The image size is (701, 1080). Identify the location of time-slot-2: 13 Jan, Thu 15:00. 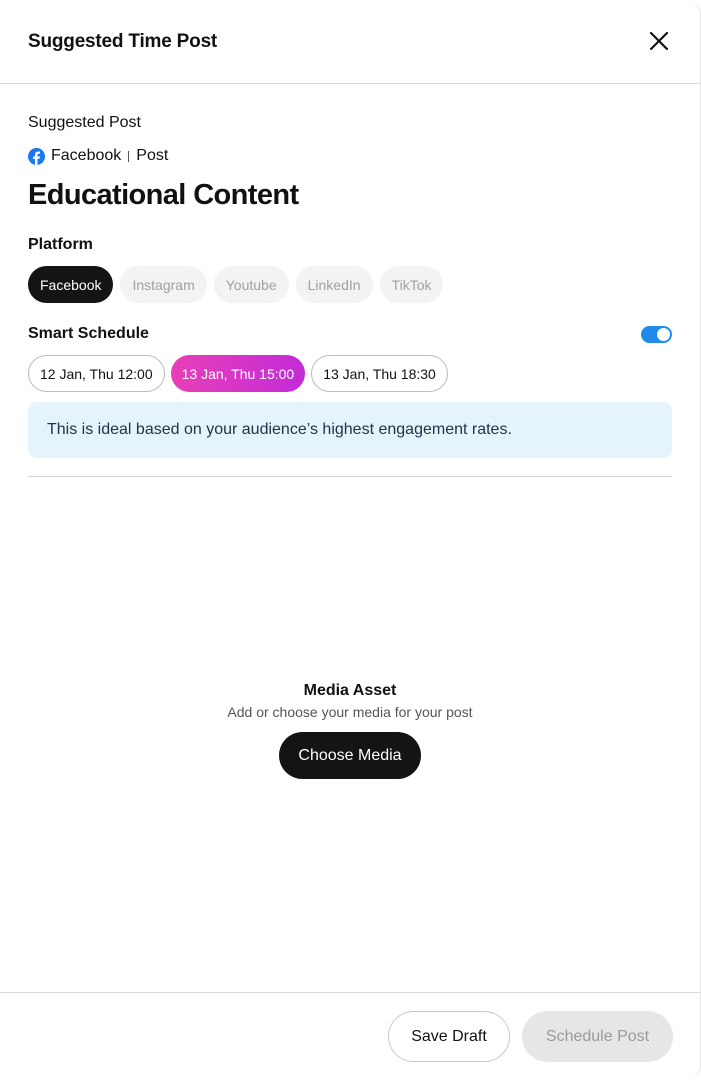
(238, 373).